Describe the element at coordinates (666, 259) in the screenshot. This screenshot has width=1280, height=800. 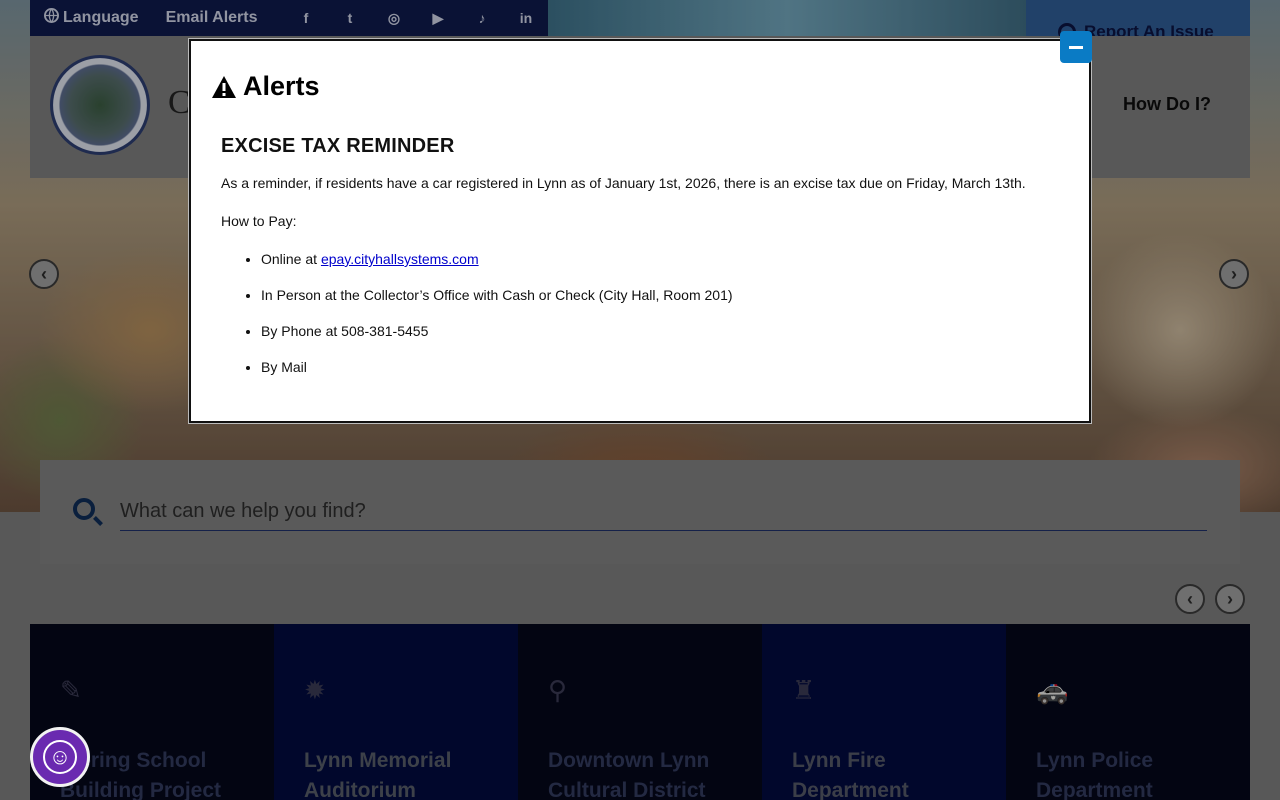
I see `payment-option-online: Online at epay.cityhallsystems.com` at that location.